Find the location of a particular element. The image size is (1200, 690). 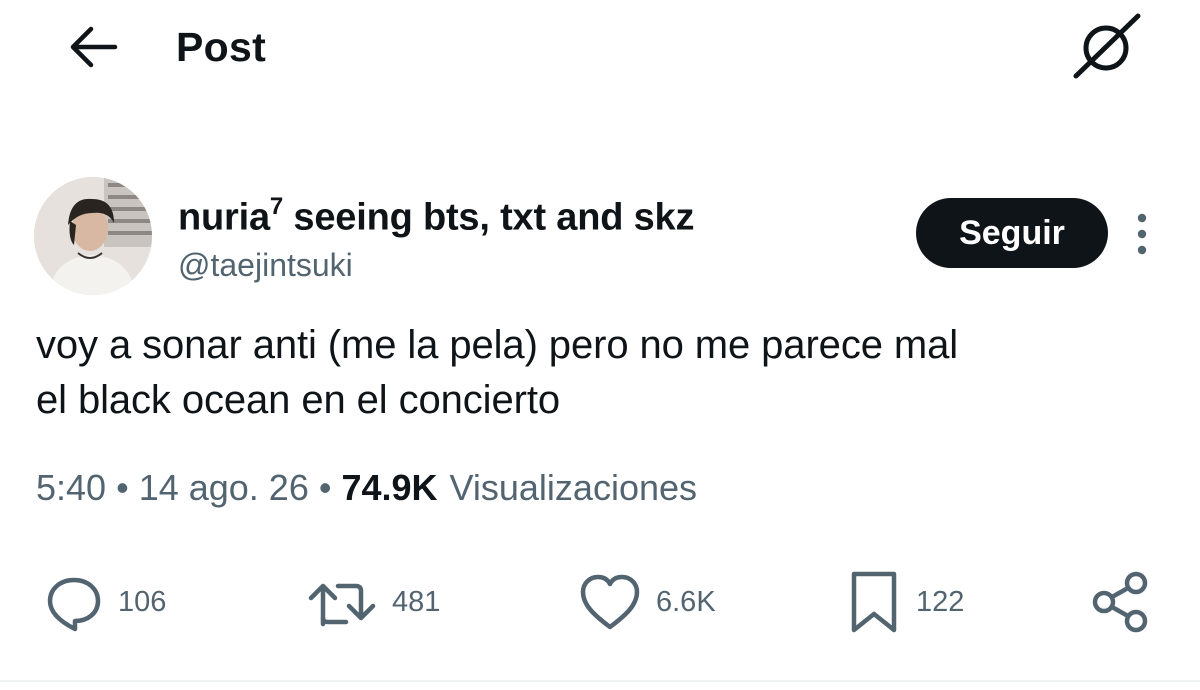

like-button: 6.6K is located at coordinates (647, 602).